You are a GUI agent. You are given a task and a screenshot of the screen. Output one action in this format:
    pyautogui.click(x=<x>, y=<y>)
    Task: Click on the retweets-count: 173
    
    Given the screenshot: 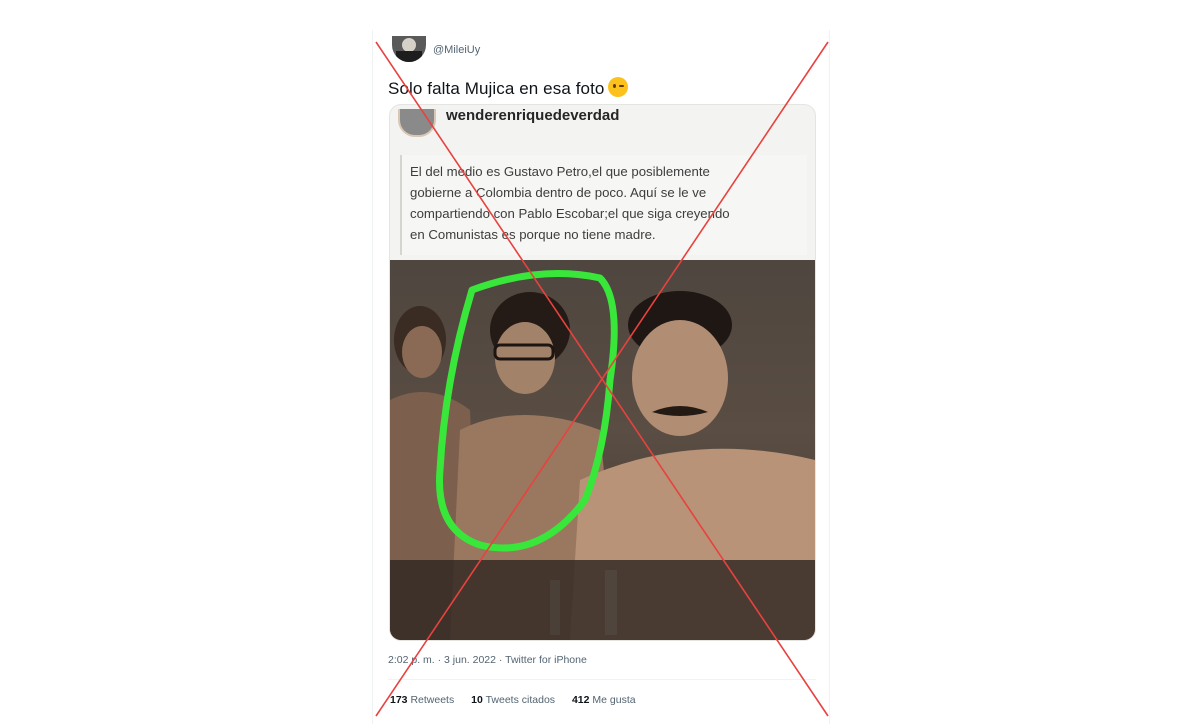 What is the action you would take?
    pyautogui.click(x=399, y=700)
    